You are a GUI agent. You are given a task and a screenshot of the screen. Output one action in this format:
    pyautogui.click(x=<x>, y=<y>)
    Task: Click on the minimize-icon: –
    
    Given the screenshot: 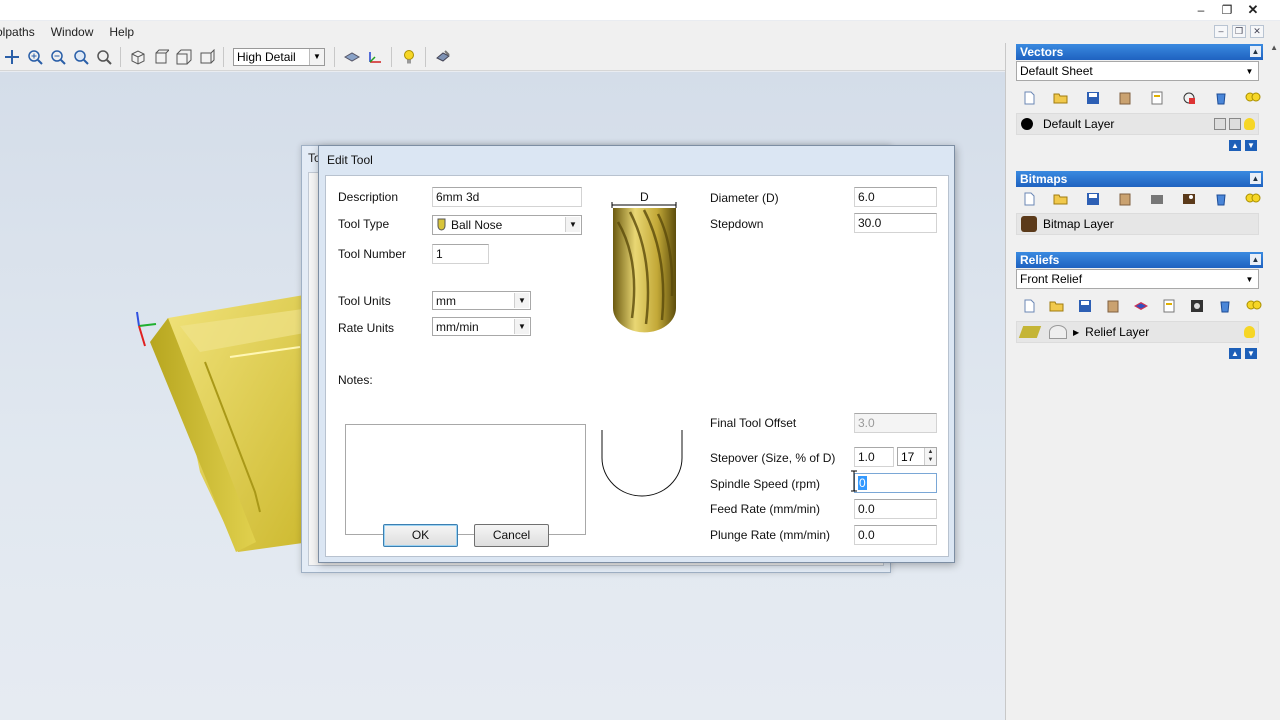 What is the action you would take?
    pyautogui.click(x=1201, y=10)
    